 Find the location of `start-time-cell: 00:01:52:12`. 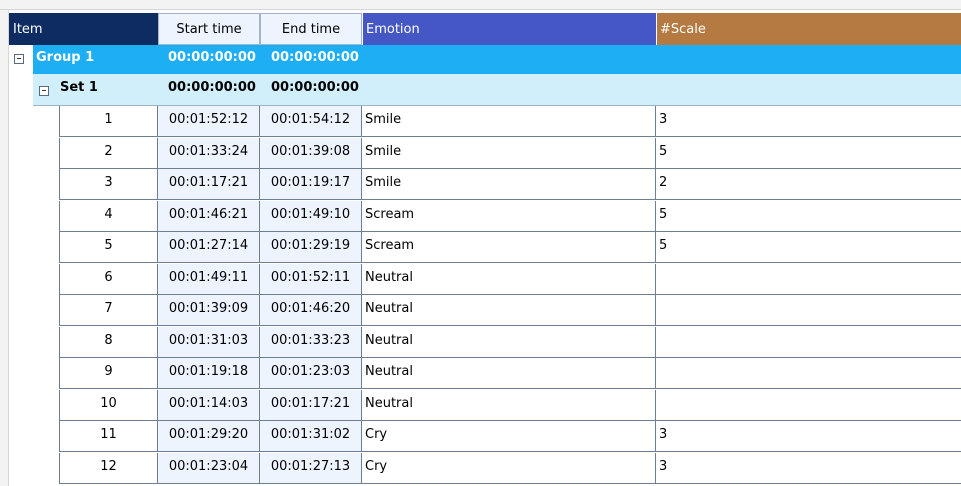

start-time-cell: 00:01:52:12 is located at coordinates (209, 121).